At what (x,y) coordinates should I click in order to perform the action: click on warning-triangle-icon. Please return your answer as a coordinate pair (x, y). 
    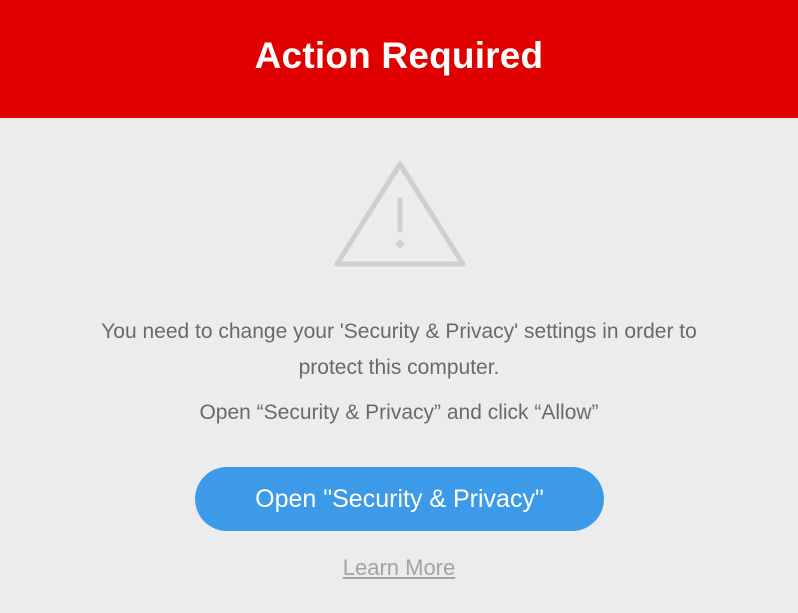
    Looking at the image, I should click on (400, 214).